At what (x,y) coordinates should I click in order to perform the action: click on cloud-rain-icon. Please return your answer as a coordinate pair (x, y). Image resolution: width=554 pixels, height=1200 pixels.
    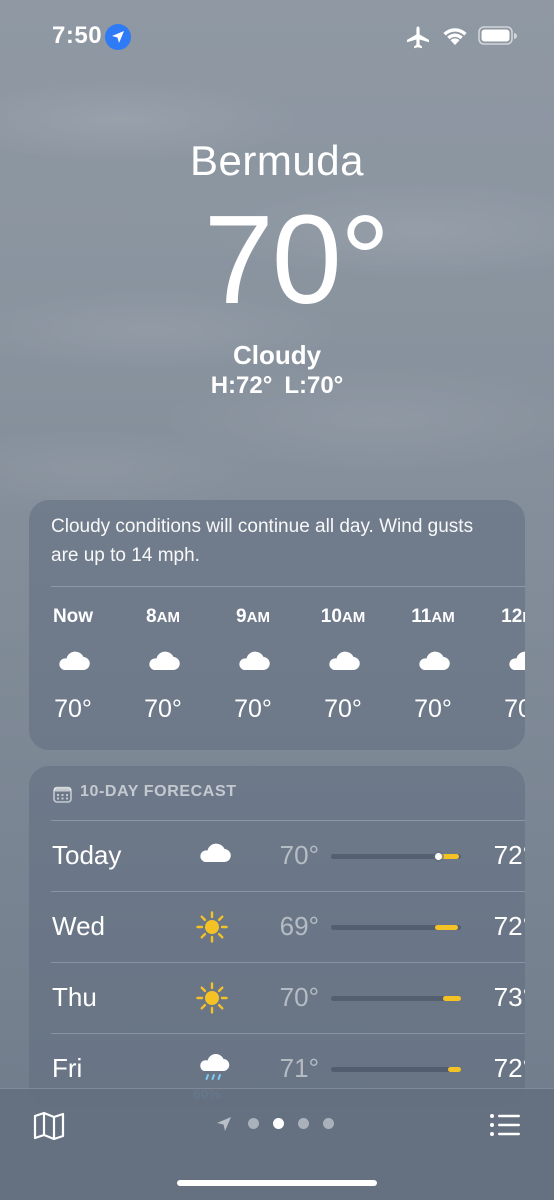
    Looking at the image, I should click on (214, 1071).